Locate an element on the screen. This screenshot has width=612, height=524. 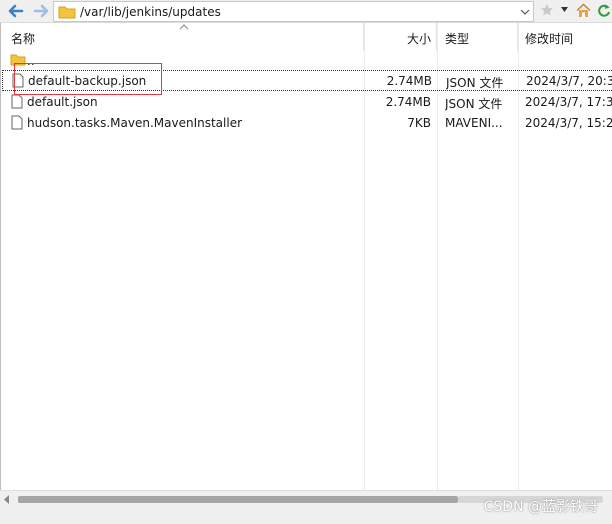
column-header-type: 类型 is located at coordinates (477, 37).